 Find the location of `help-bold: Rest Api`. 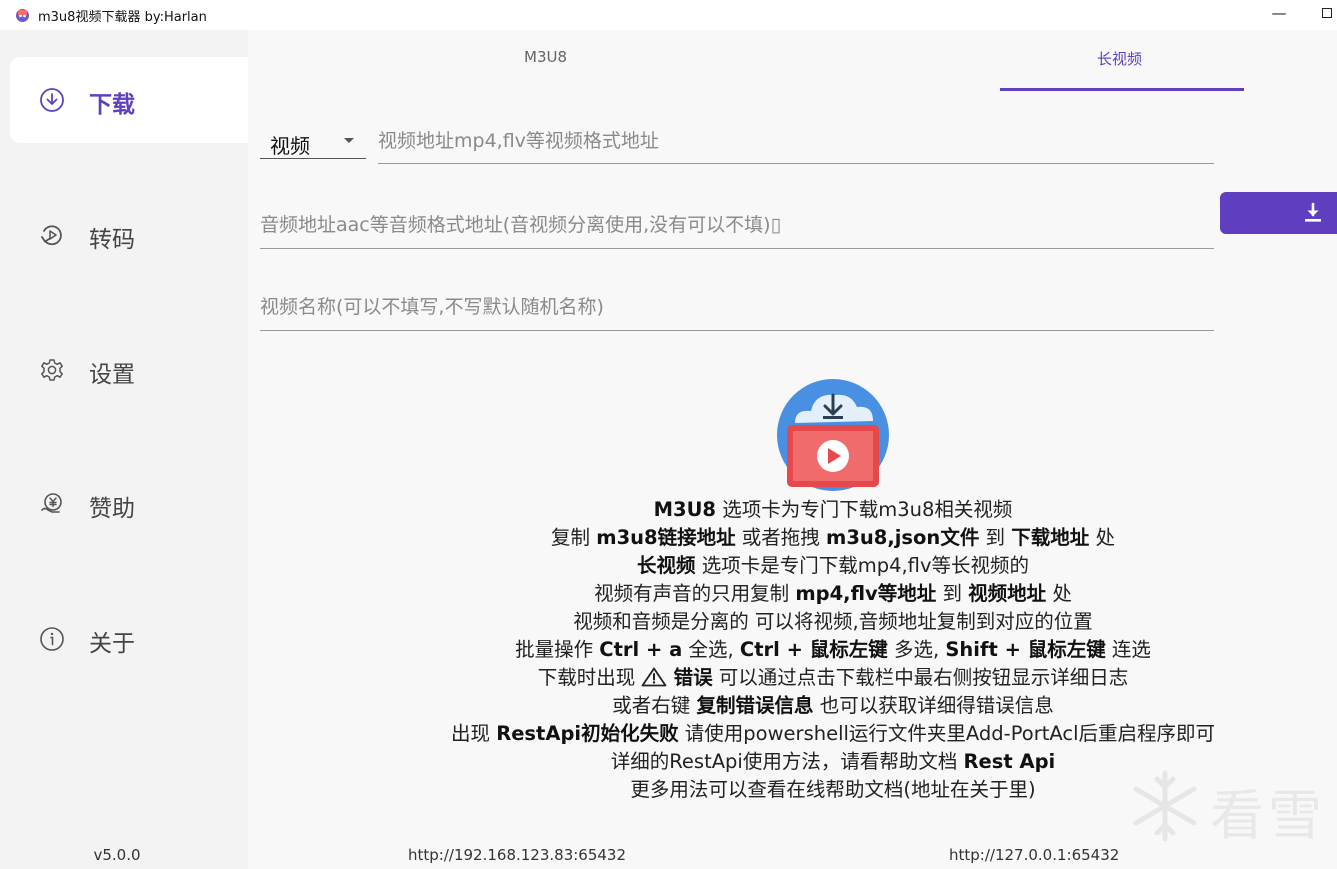

help-bold: Rest Api is located at coordinates (1009, 761).